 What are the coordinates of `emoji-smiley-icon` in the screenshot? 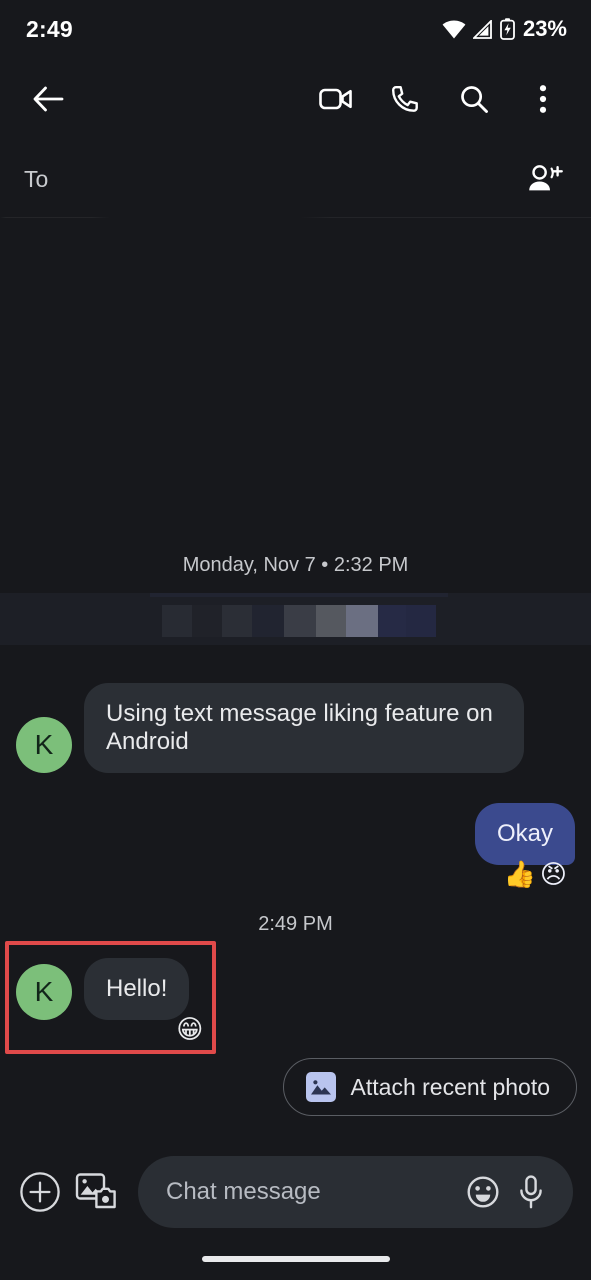 It's located at (483, 1192).